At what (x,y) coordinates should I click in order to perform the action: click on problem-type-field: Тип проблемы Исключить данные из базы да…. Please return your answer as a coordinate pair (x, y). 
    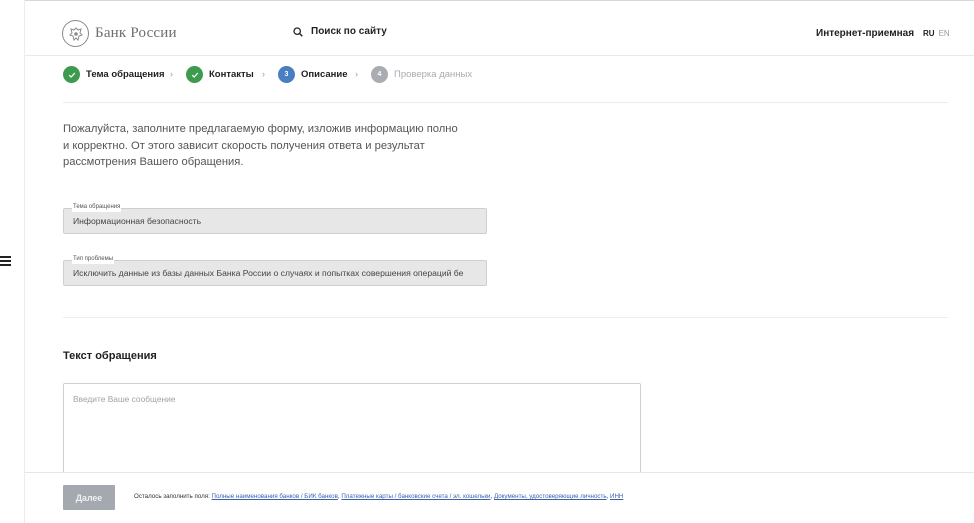
    Looking at the image, I should click on (275, 270).